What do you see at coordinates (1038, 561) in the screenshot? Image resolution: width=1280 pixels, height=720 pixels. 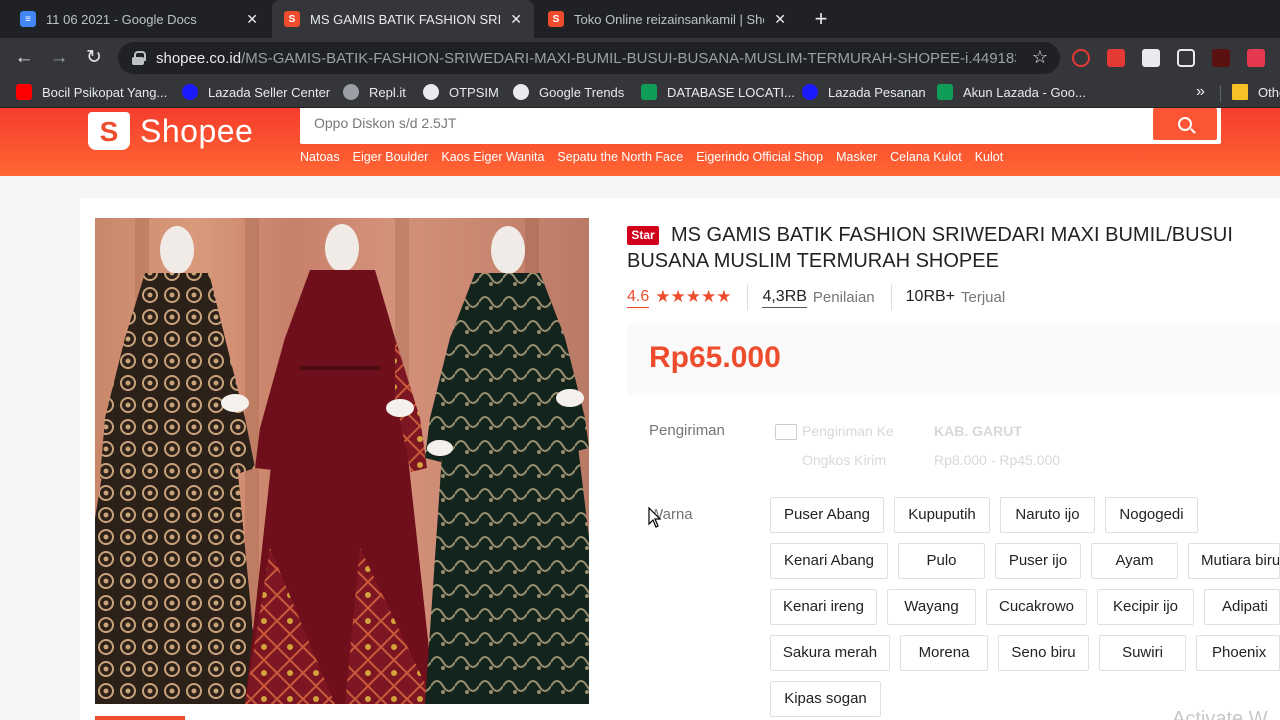 I see `variant-option: Puser ijo` at bounding box center [1038, 561].